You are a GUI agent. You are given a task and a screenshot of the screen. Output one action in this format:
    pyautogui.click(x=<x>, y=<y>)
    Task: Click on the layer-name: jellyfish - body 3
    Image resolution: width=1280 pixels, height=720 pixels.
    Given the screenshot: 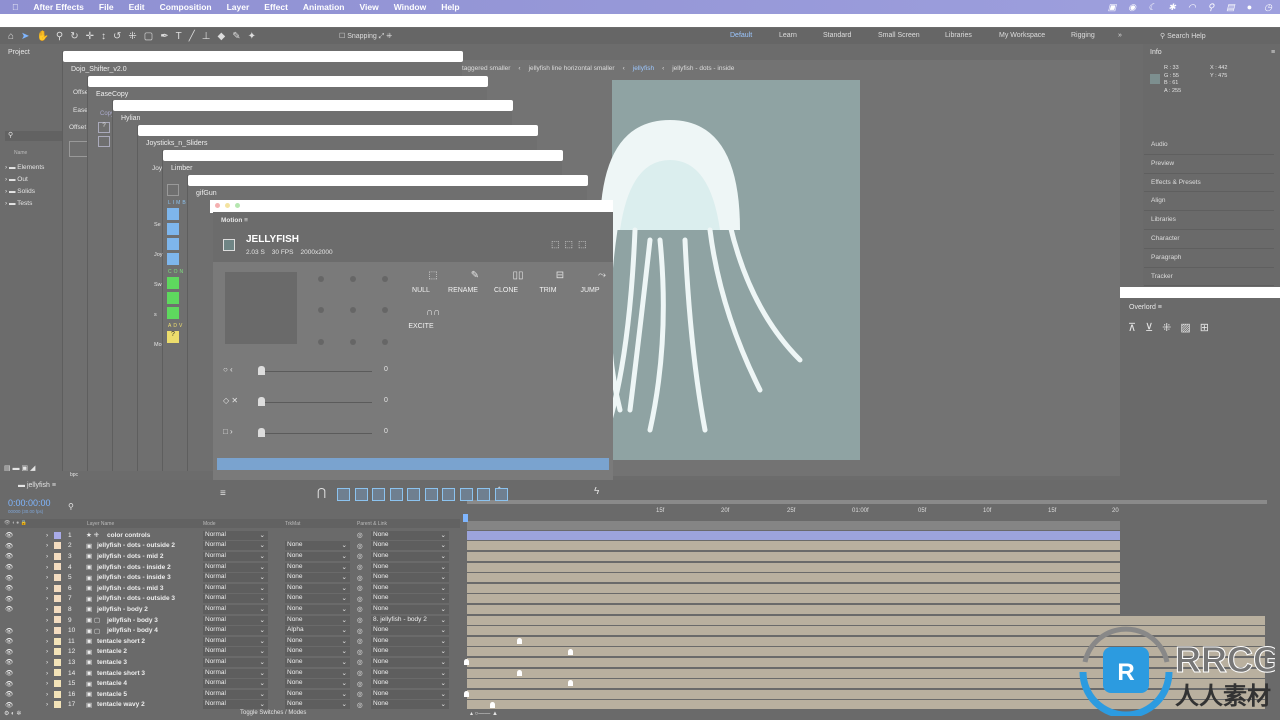 What is the action you would take?
    pyautogui.click(x=132, y=620)
    